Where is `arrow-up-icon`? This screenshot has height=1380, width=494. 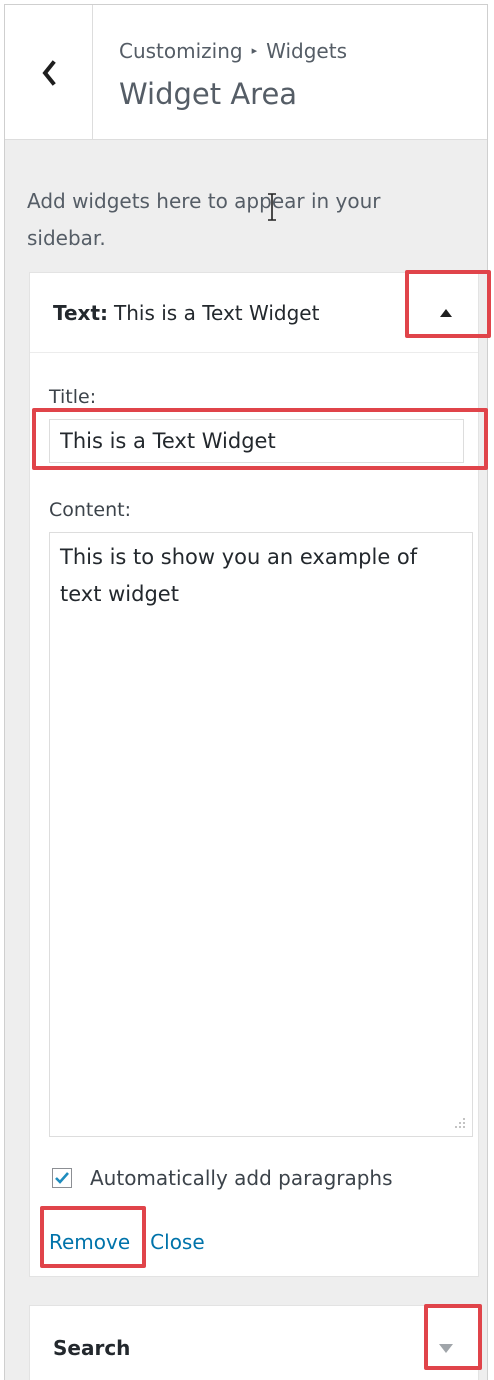 arrow-up-icon is located at coordinates (446, 313).